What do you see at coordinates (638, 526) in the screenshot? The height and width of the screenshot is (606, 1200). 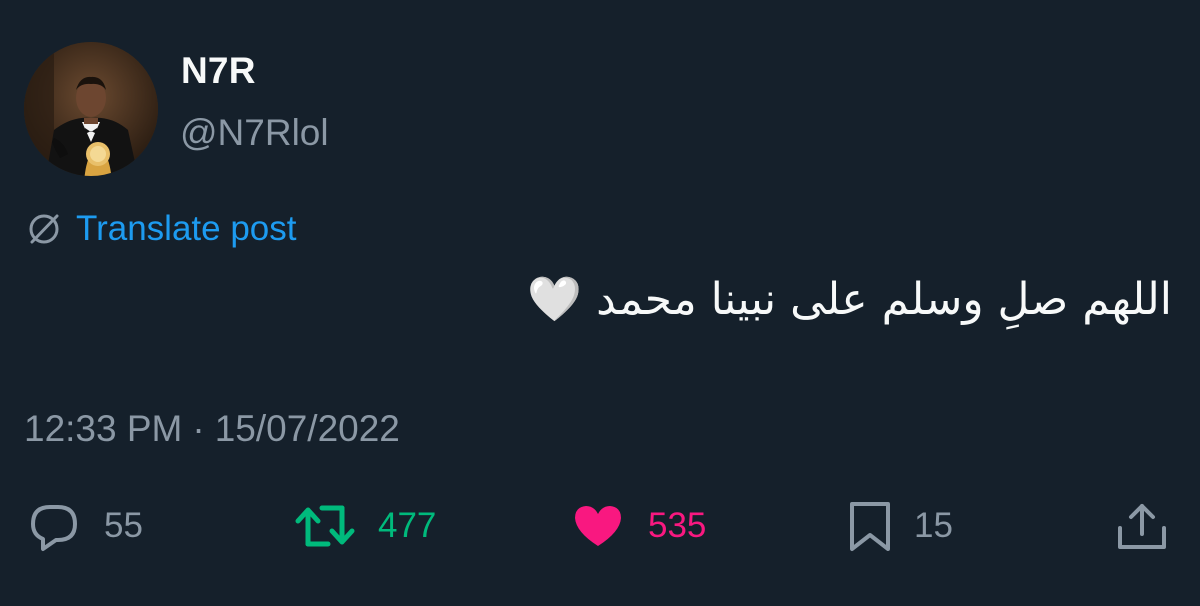 I see `like-button: 535` at bounding box center [638, 526].